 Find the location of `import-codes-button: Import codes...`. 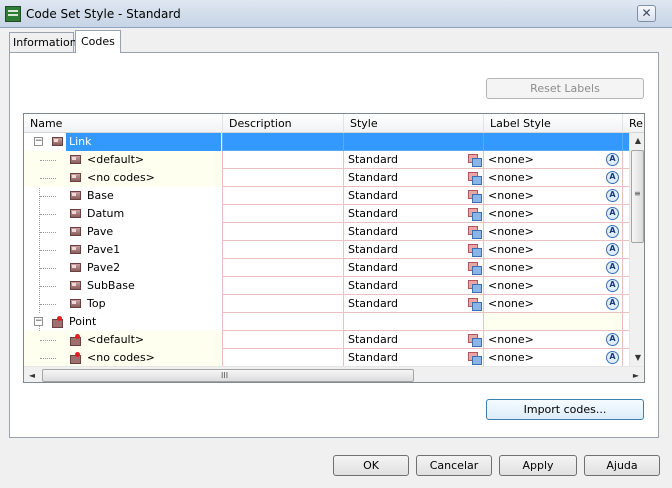

import-codes-button: Import codes... is located at coordinates (565, 409).